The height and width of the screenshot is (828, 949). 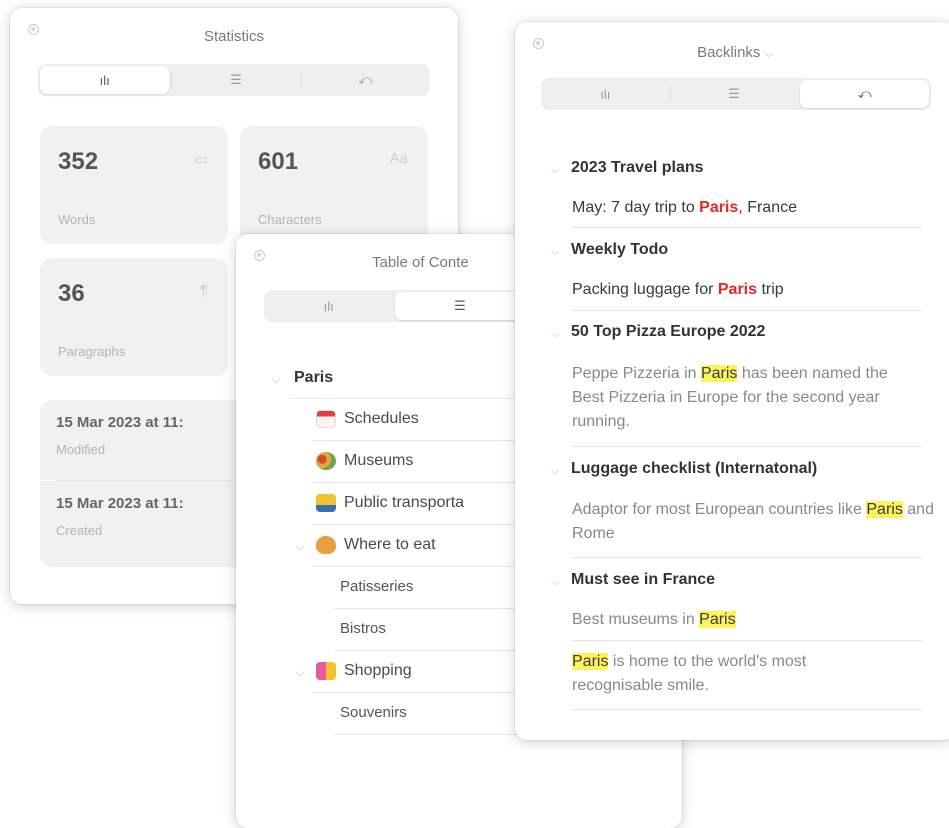 What do you see at coordinates (390, 544) in the screenshot?
I see `toc-label: Where to eat` at bounding box center [390, 544].